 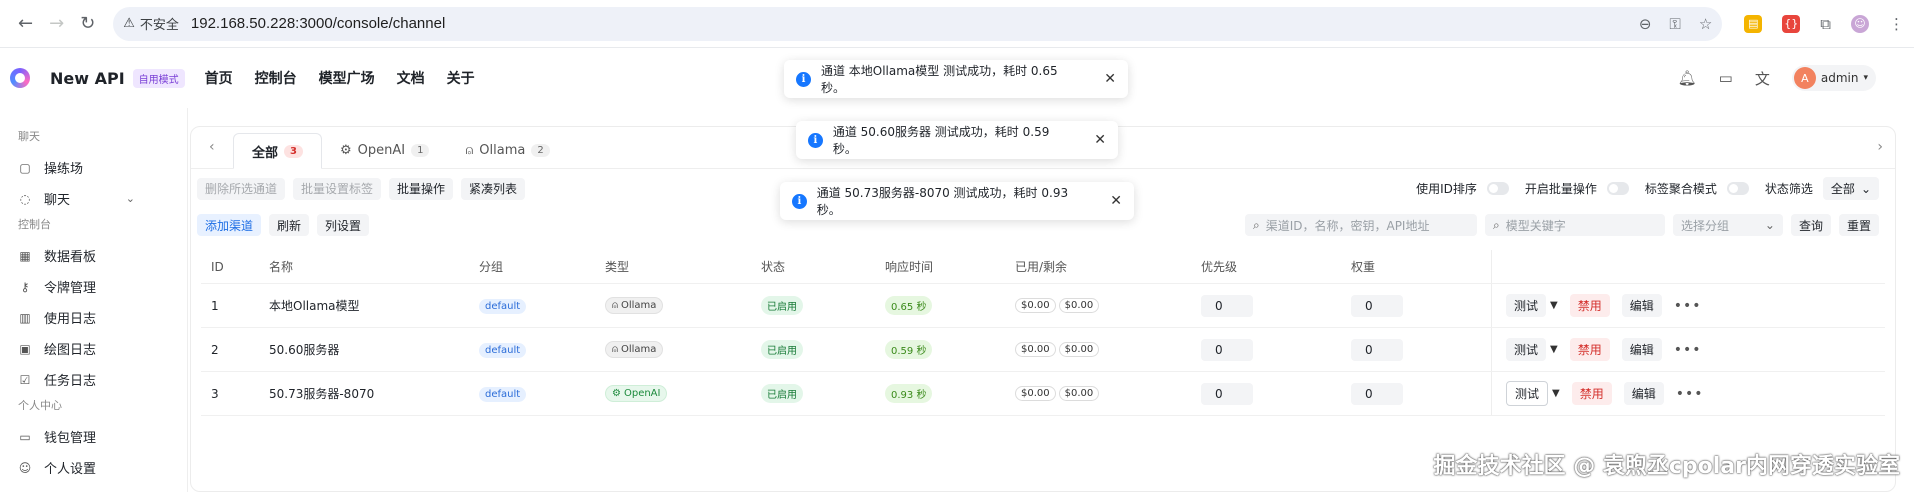 I want to click on group-badge: default, so click(x=503, y=306).